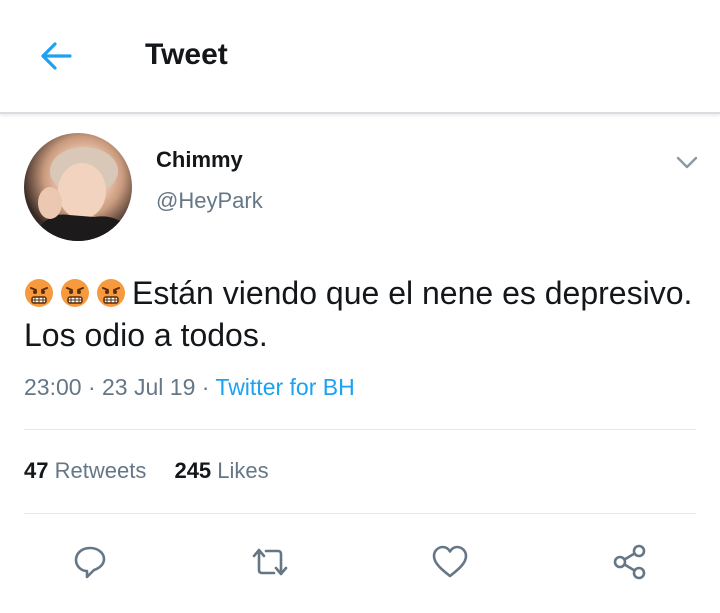 The width and height of the screenshot is (720, 613). I want to click on arrow-left-icon, so click(56, 56).